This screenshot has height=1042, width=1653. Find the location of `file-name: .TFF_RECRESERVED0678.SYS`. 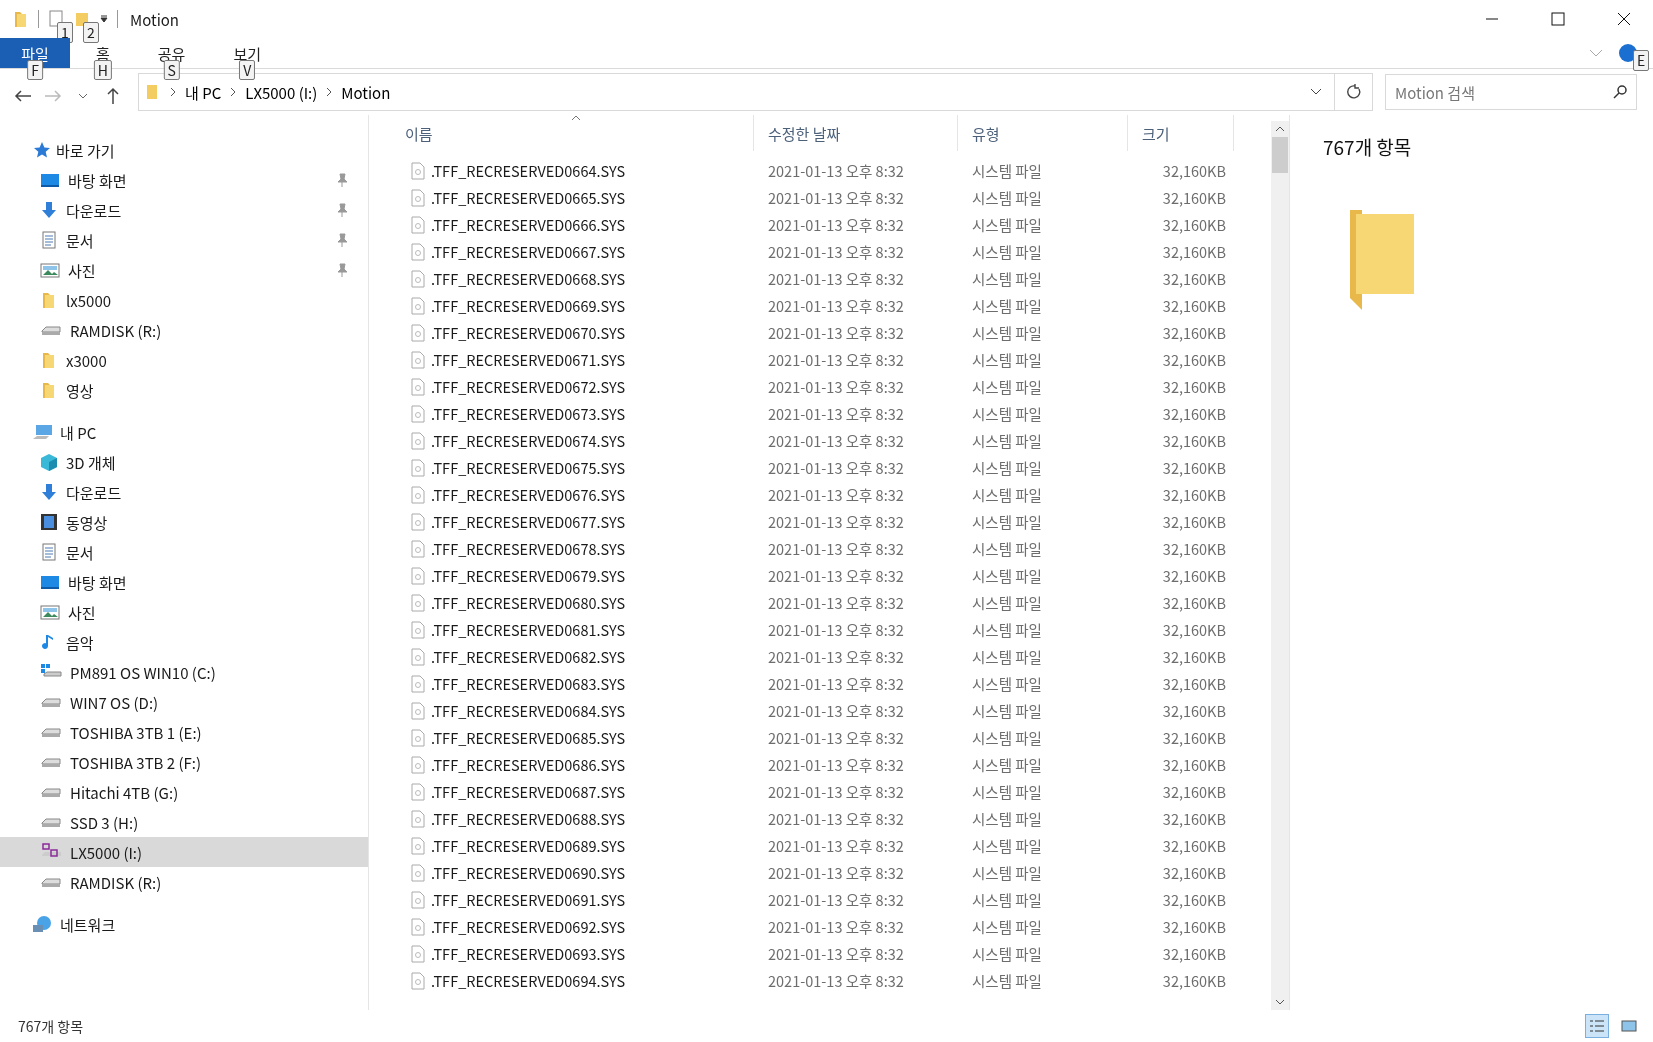

file-name: .TFF_RECRESERVED0678.SYS is located at coordinates (528, 548).